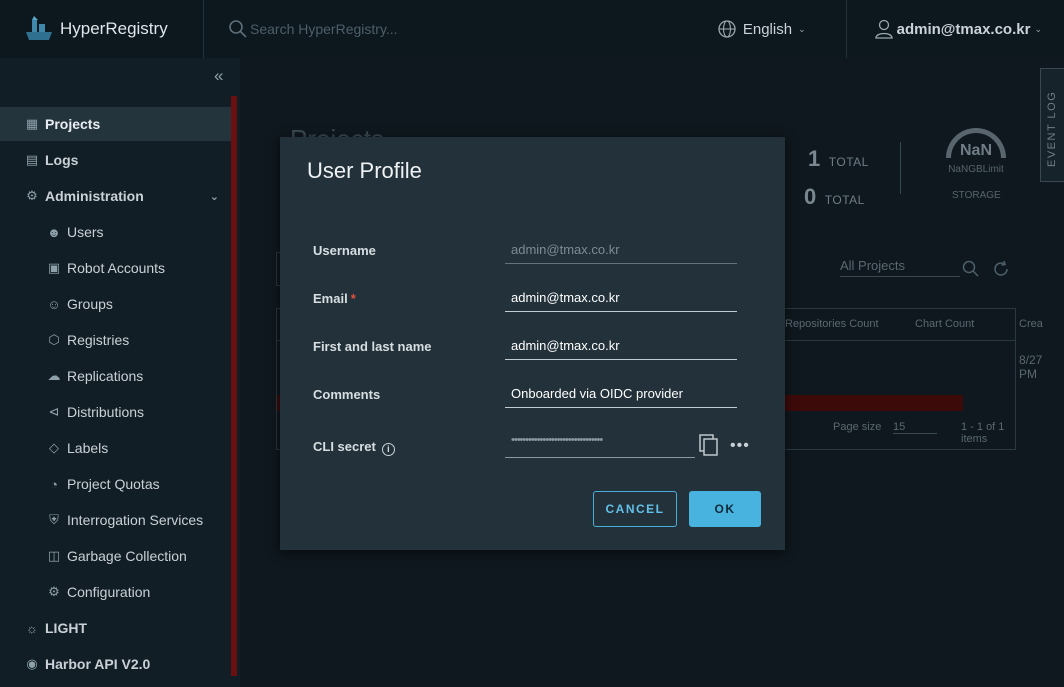  What do you see at coordinates (109, 592) in the screenshot?
I see `sidebar-item-label: Configuration` at bounding box center [109, 592].